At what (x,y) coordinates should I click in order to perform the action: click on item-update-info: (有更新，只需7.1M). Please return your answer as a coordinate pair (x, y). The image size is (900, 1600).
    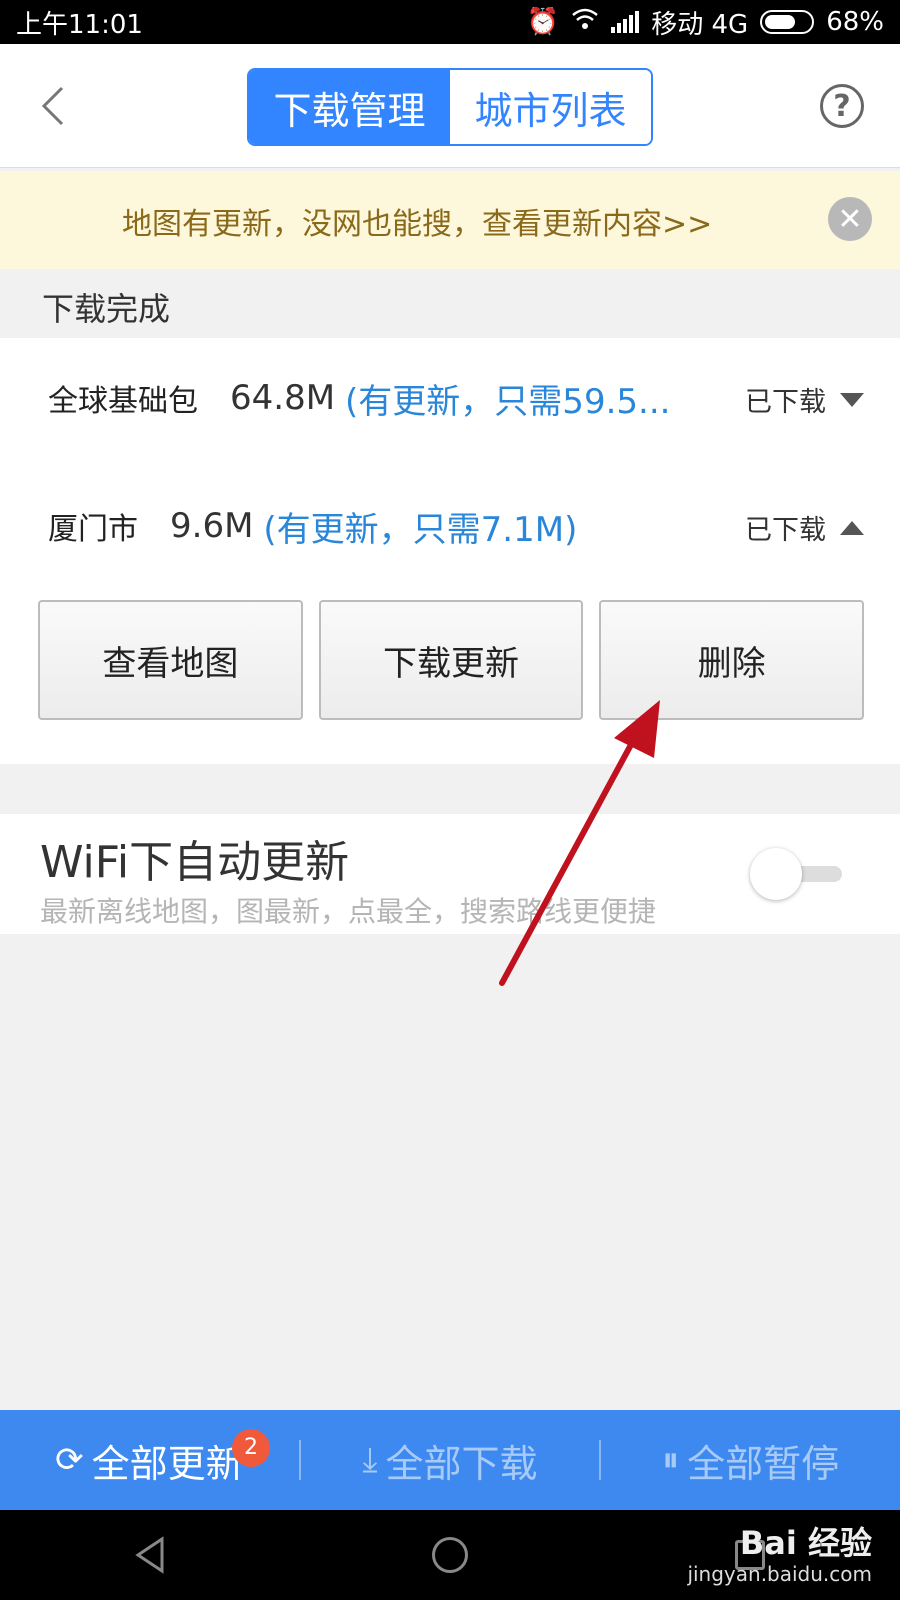
    Looking at the image, I should click on (420, 529).